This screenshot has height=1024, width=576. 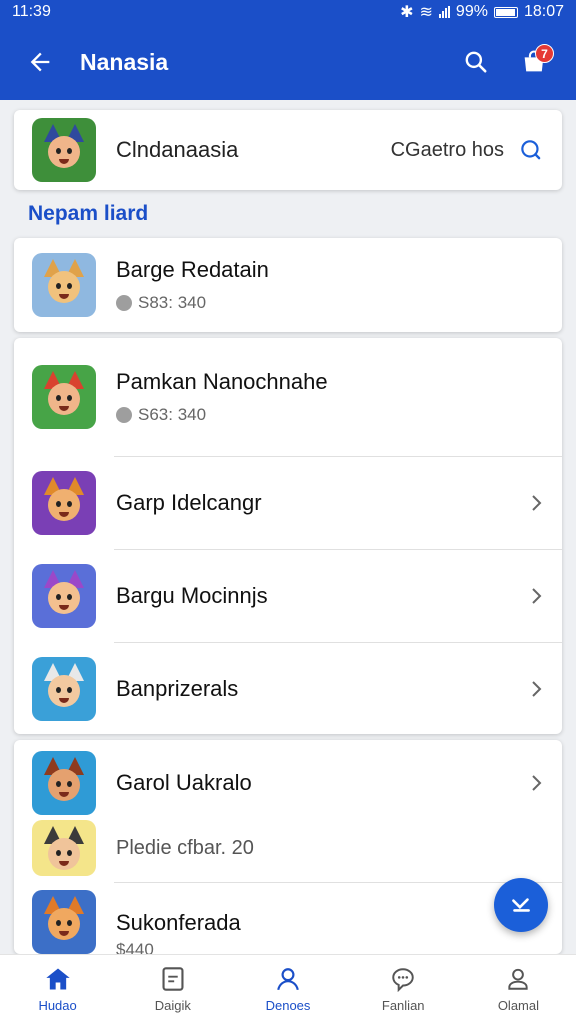 I want to click on list-card: Barge Redatain S83: 340, so click(x=288, y=285).